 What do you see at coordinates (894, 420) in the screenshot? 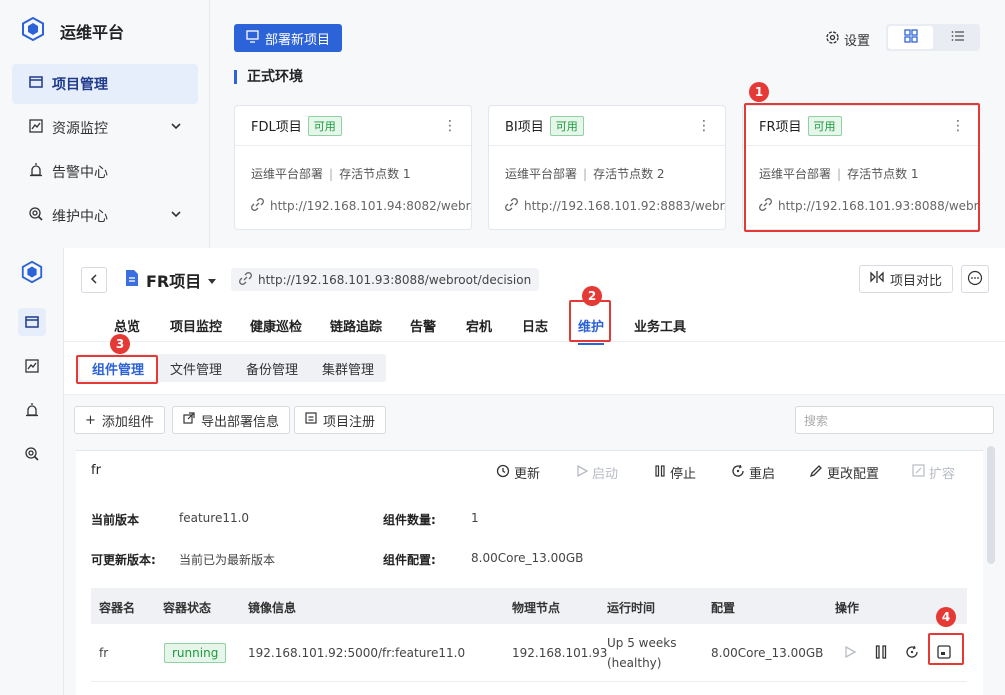
I see `search-input: 搜索` at bounding box center [894, 420].